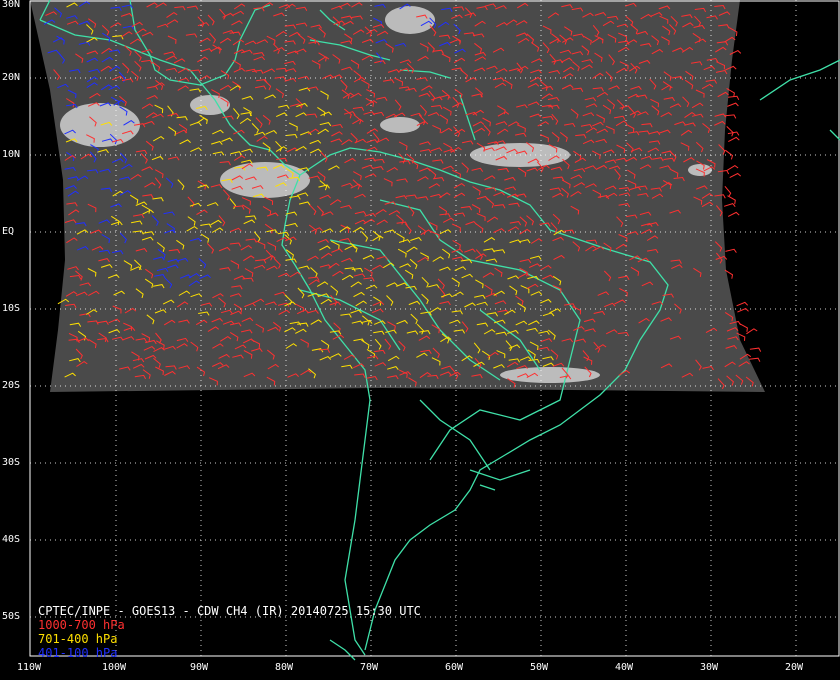  I want to click on legend-low-level: 1000-700 hPa, so click(81, 625).